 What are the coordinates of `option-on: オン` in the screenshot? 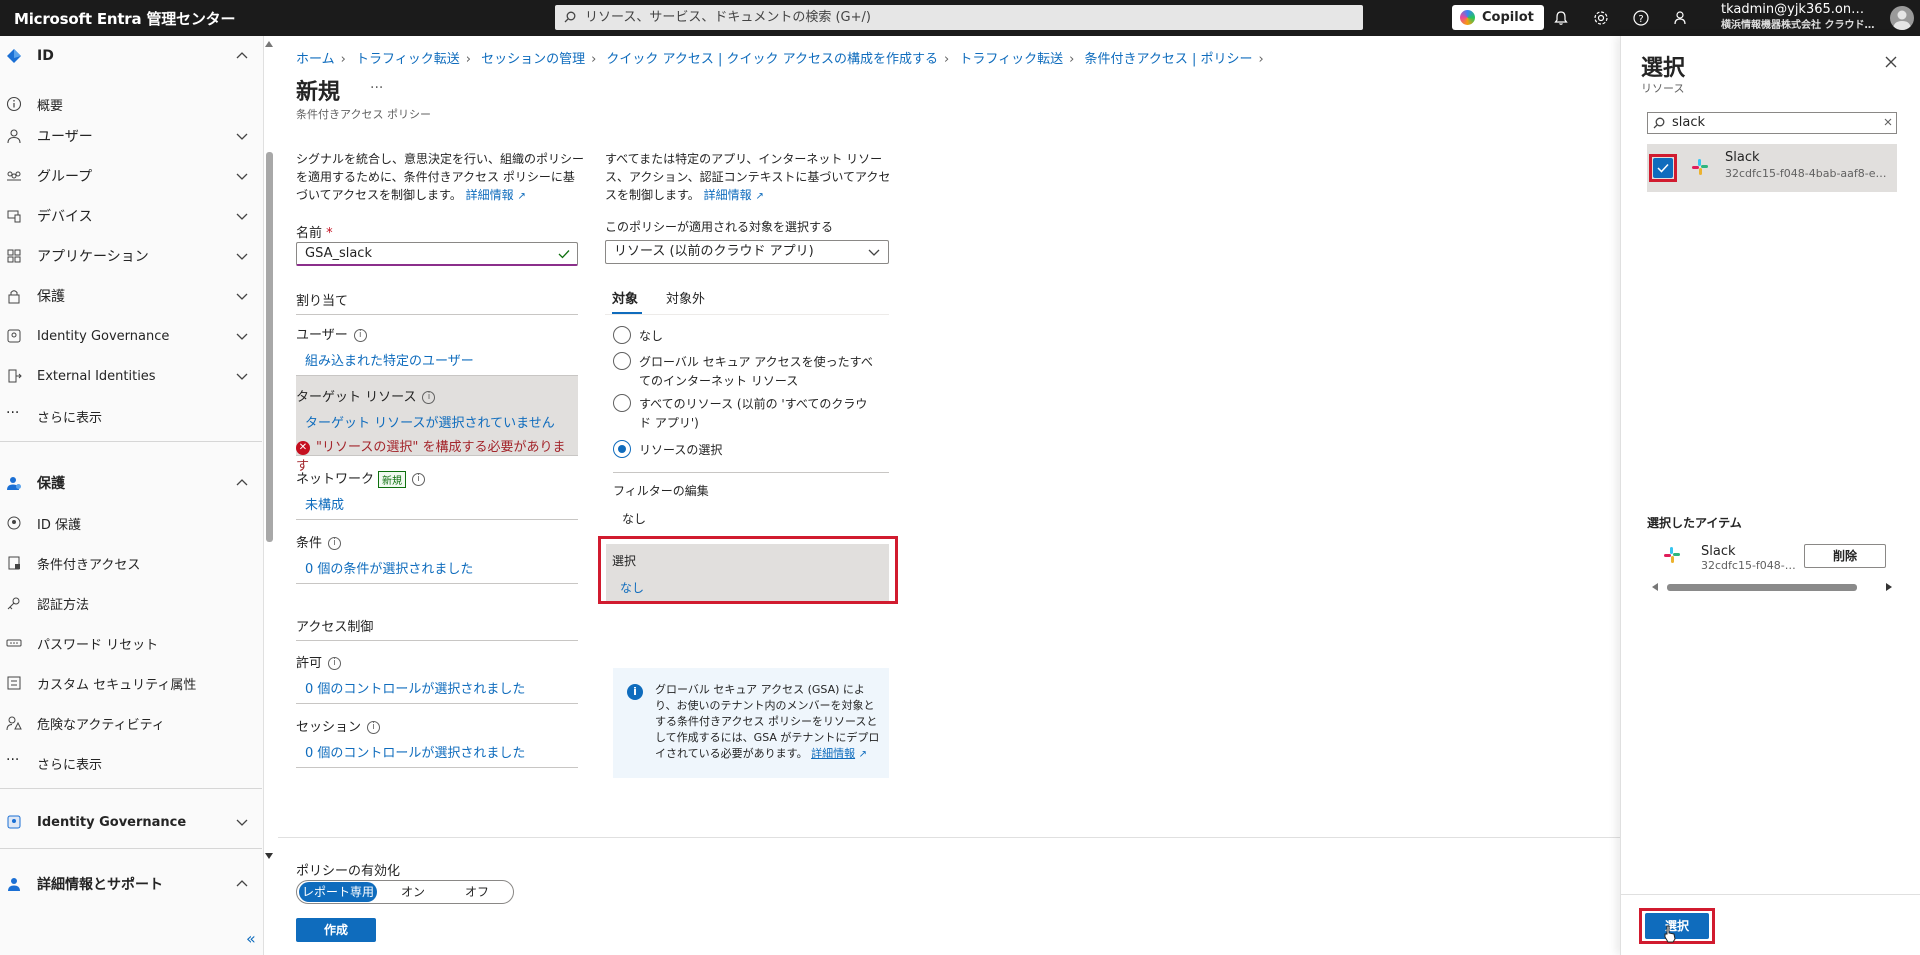 It's located at (413, 892).